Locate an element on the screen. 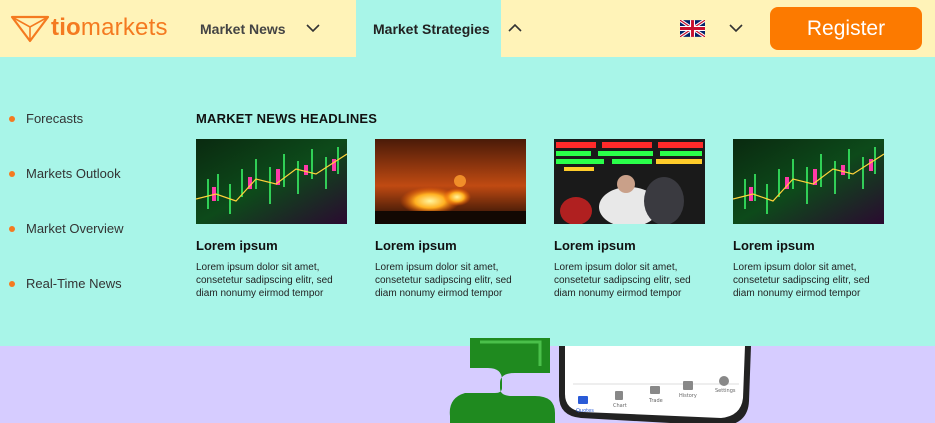  dollar-sign-illustration is located at coordinates (502, 380).